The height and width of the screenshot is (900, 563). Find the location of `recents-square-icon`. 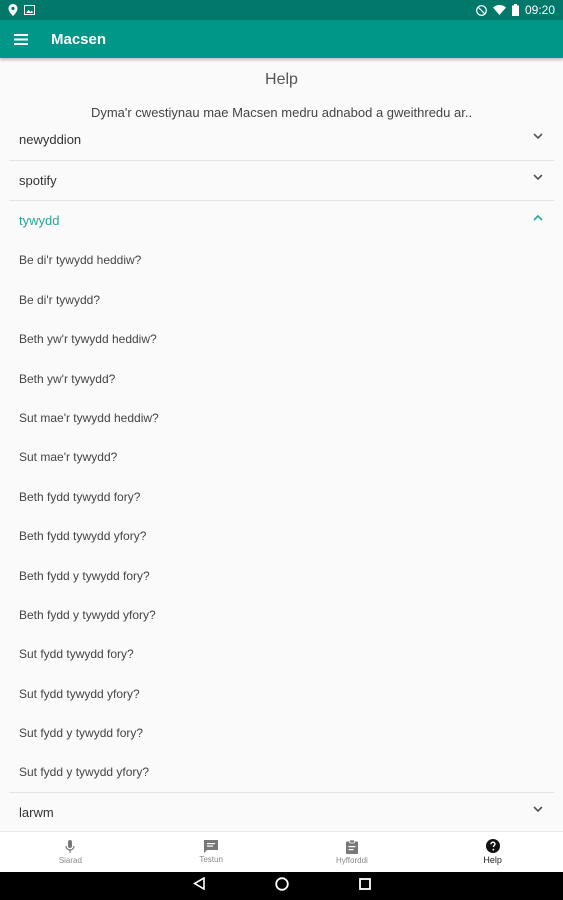

recents-square-icon is located at coordinates (364, 884).